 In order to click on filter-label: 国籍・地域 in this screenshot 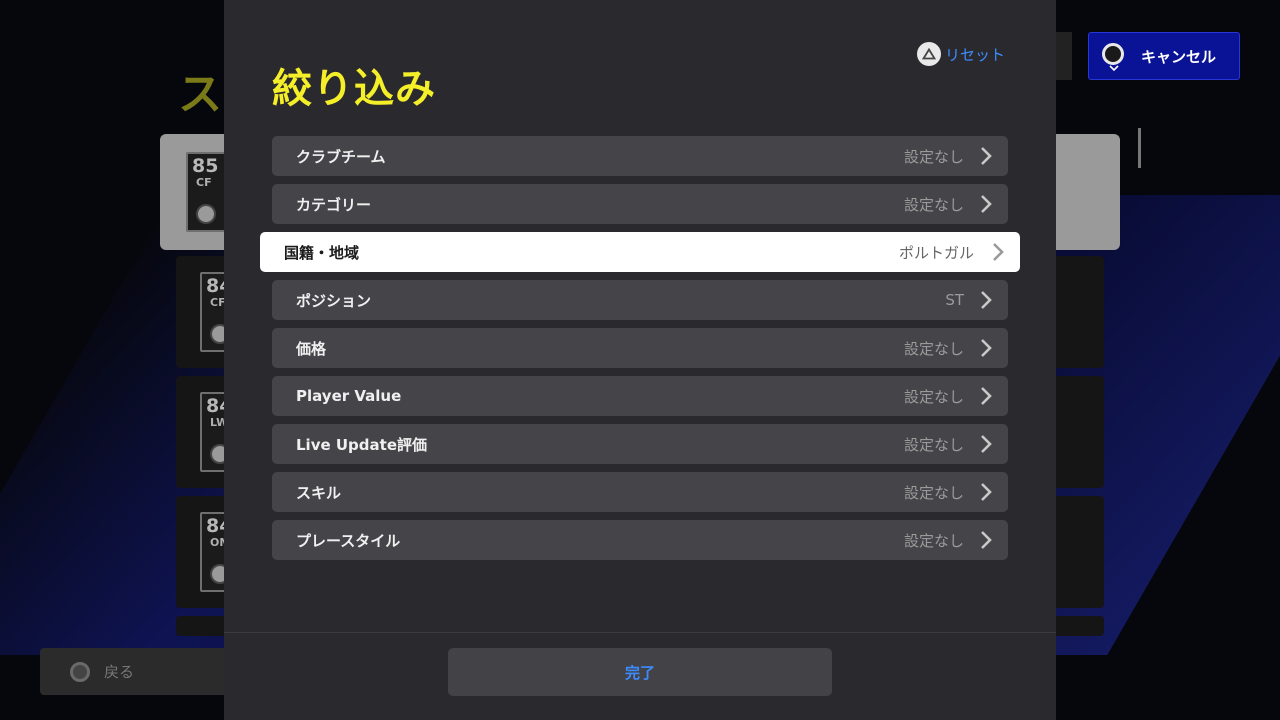, I will do `click(322, 252)`.